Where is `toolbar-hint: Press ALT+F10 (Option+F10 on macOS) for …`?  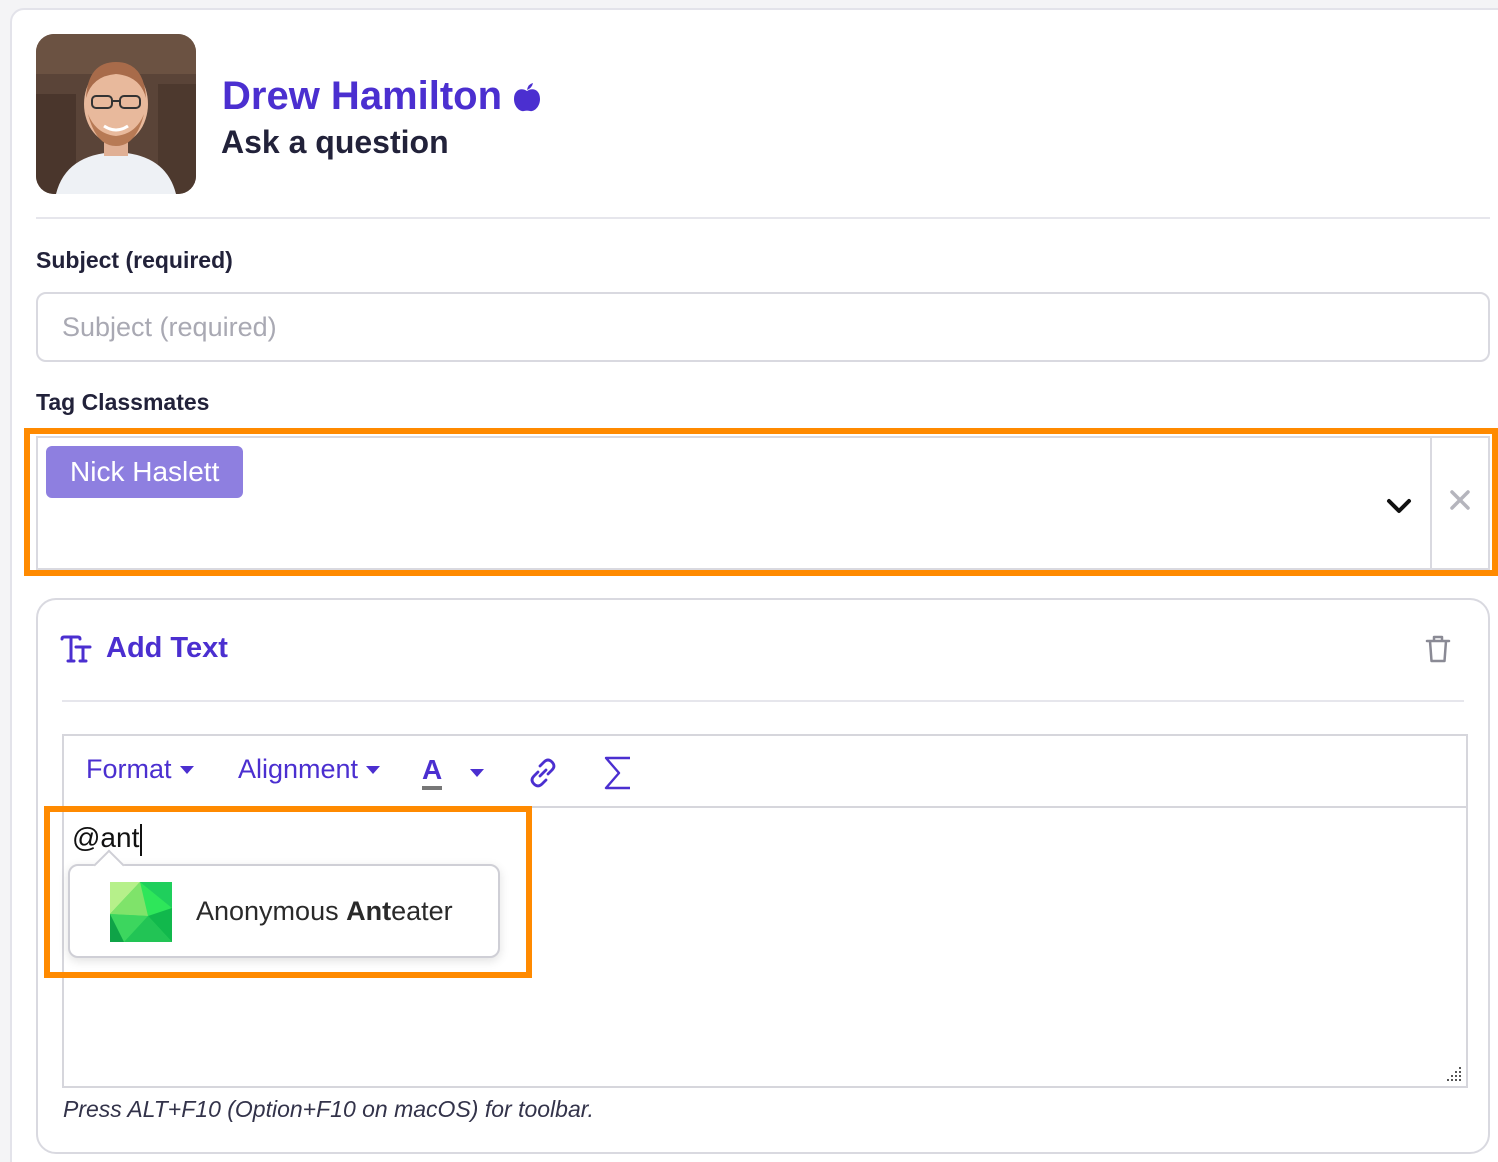
toolbar-hint: Press ALT+F10 (Option+F10 on macOS) for … is located at coordinates (328, 1109).